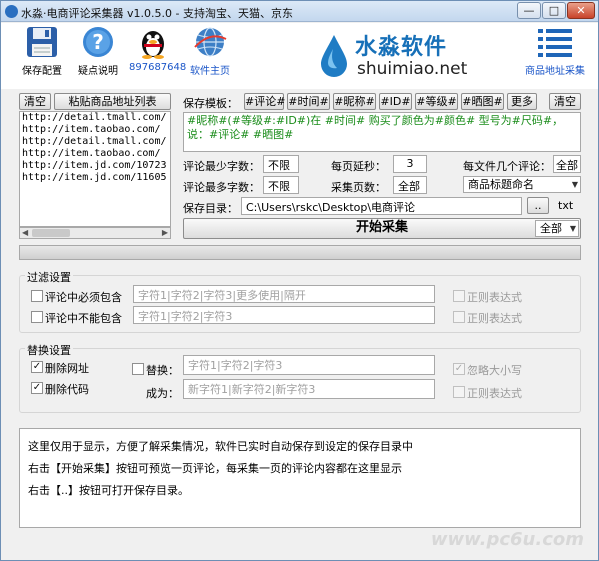 This screenshot has width=599, height=561. Describe the element at coordinates (221, 166) in the screenshot. I see `min-chars-label: 评论最少字数：` at that location.